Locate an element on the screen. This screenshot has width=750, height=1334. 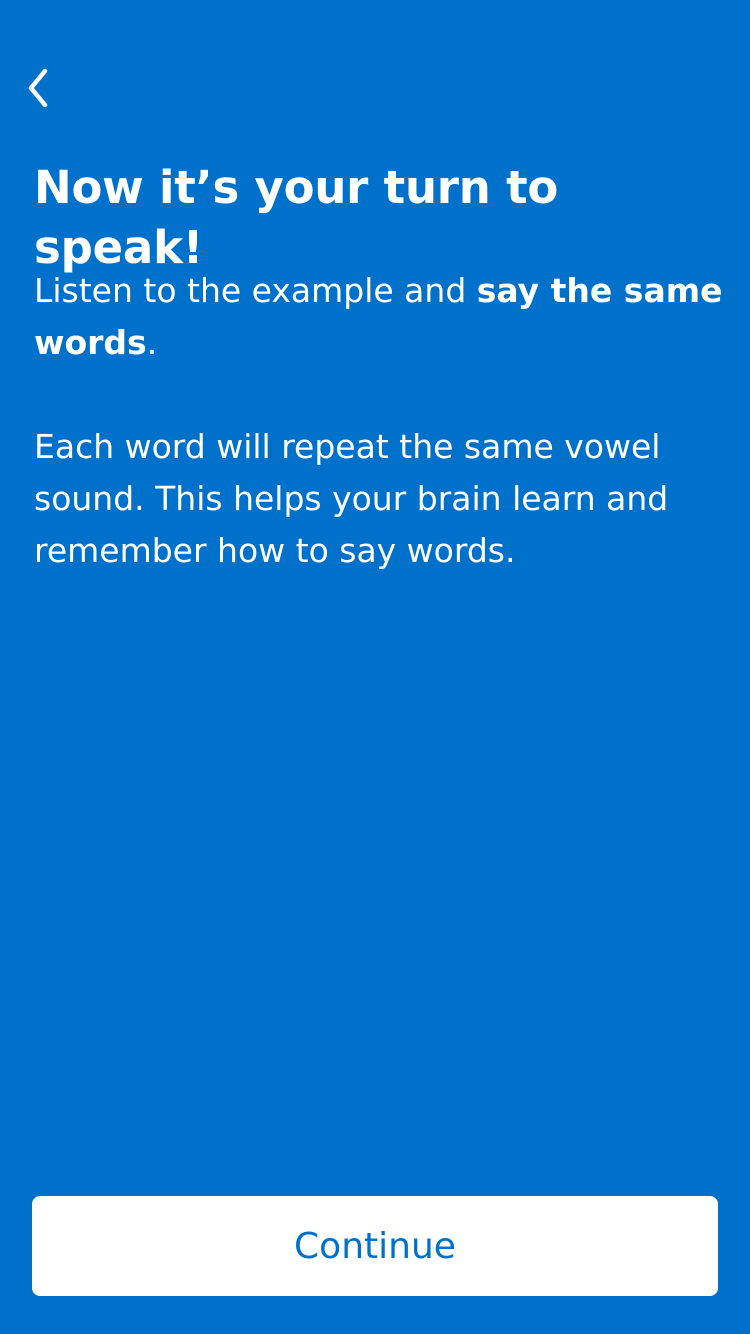
intro-period: . is located at coordinates (152, 342).